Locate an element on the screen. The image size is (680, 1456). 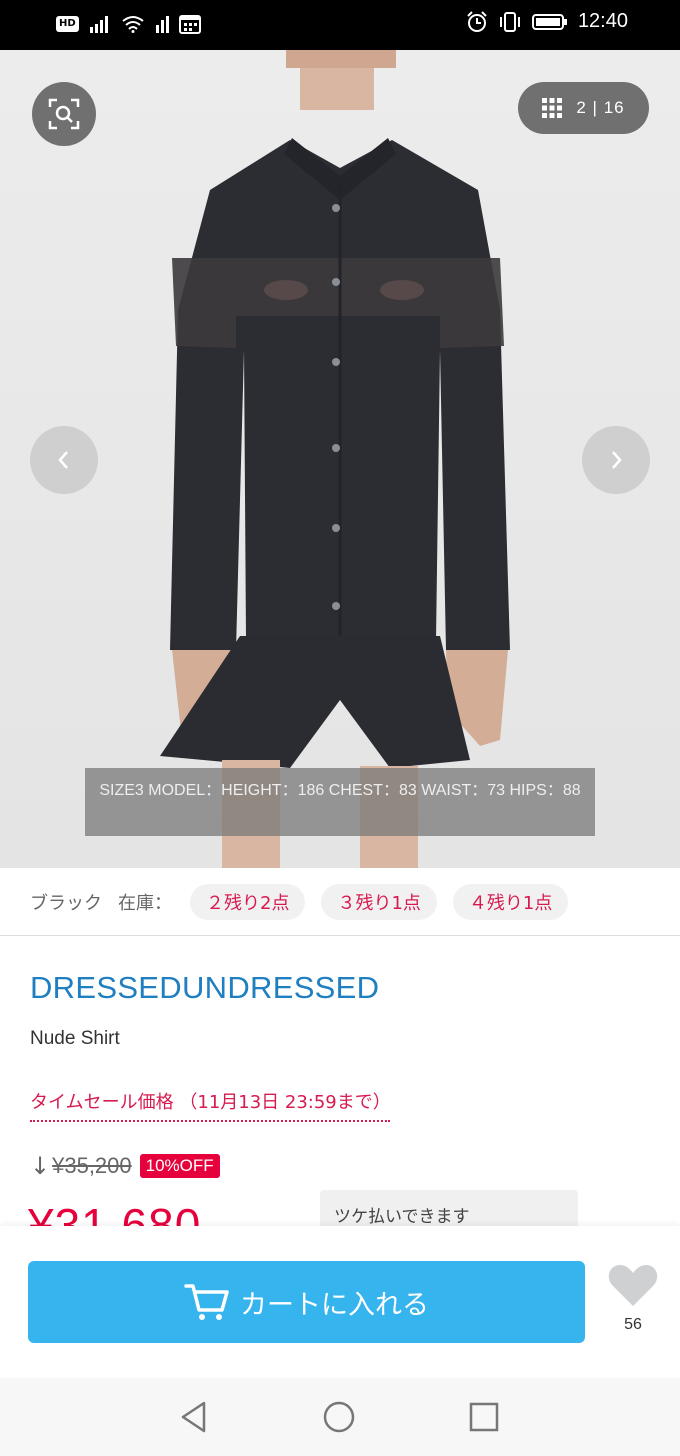
sale-price: ¥31,680 is located at coordinates (115, 1212).